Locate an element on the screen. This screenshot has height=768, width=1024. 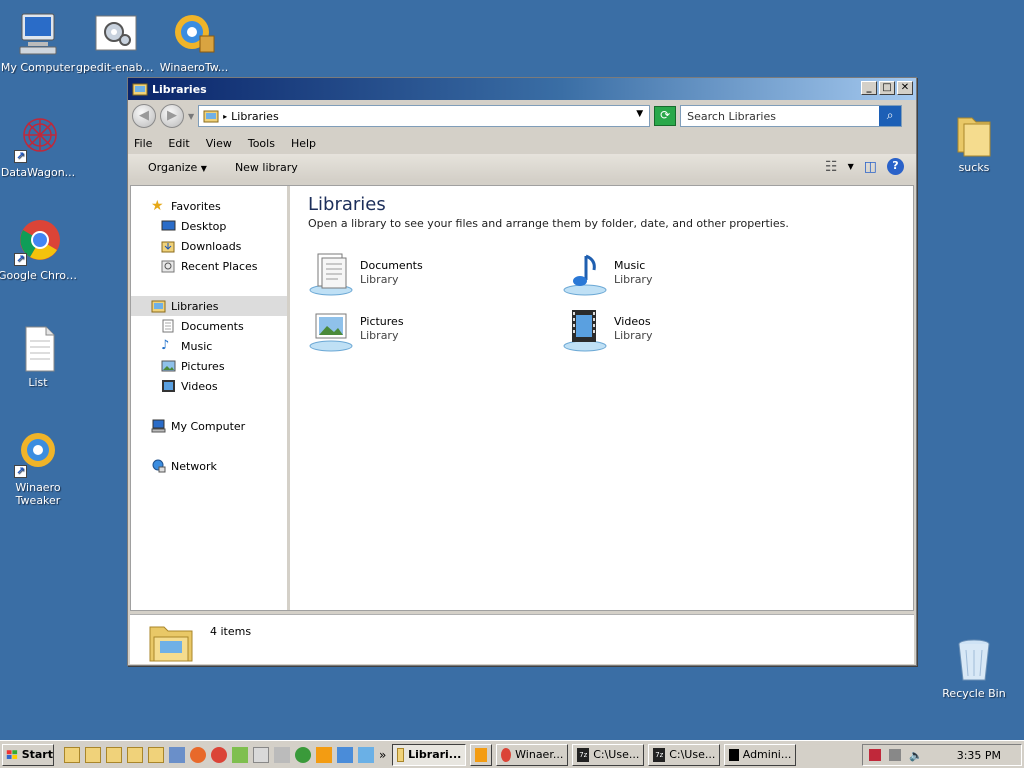
command-bar: Organize ▼ New library ☷ ▼ ◫ ? is located at coordinates (522, 167).